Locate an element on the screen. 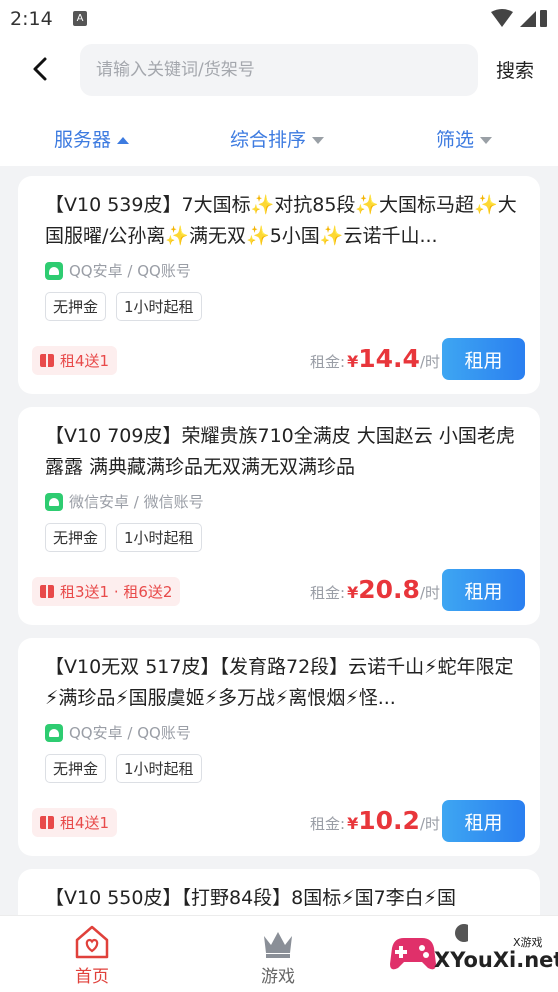 This screenshot has width=558, height=992. search-box is located at coordinates (279, 70).